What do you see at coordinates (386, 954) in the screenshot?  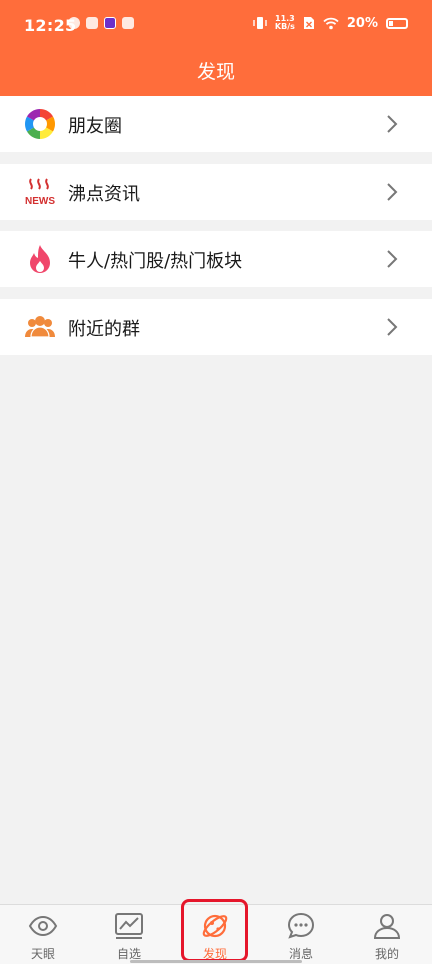 I see `tab-label: 我的` at bounding box center [386, 954].